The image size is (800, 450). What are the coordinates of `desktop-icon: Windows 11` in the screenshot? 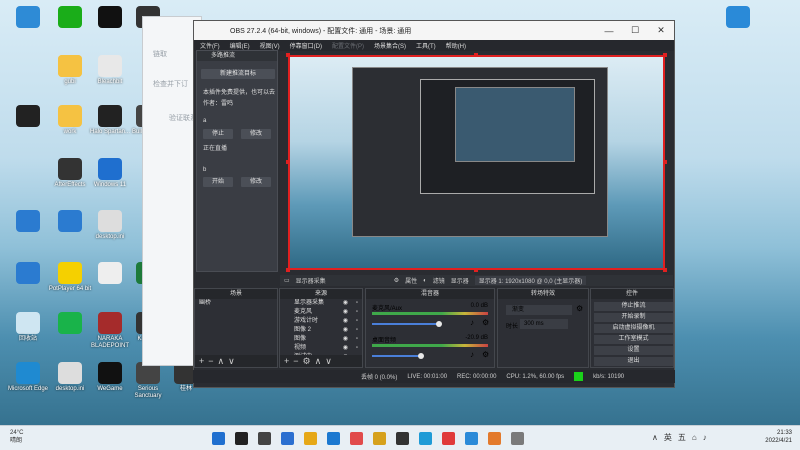 It's located at (110, 173).